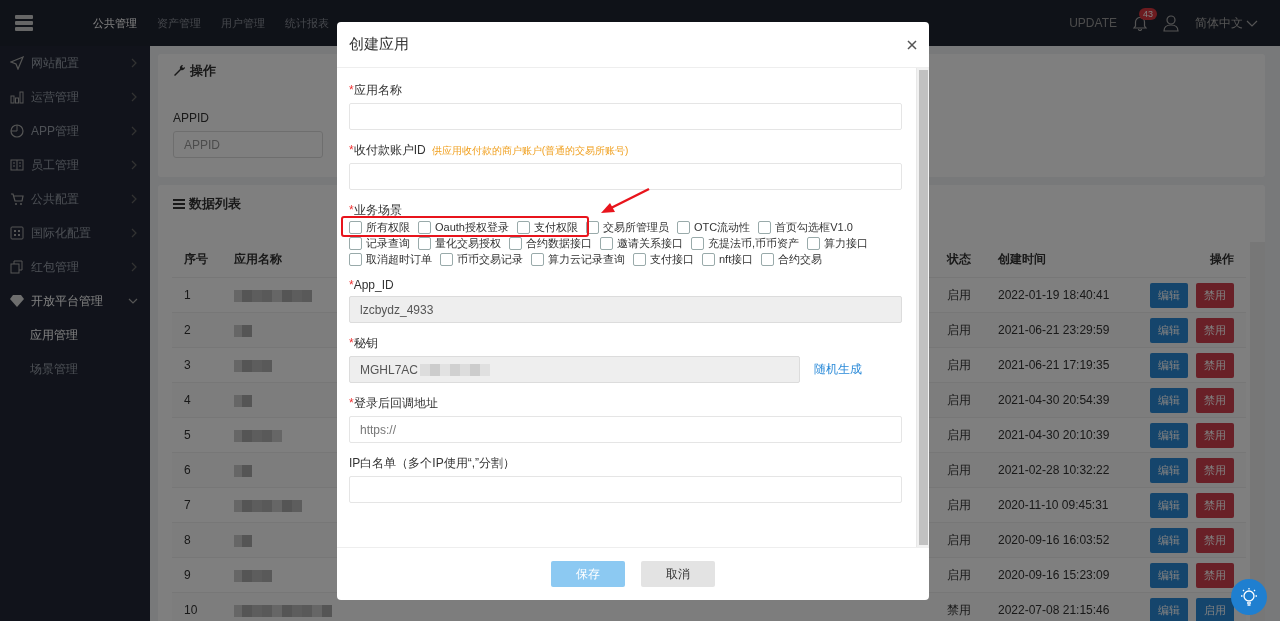 This screenshot has width=1280, height=621. I want to click on checkbox-label: 取消超时订单, so click(399, 259).